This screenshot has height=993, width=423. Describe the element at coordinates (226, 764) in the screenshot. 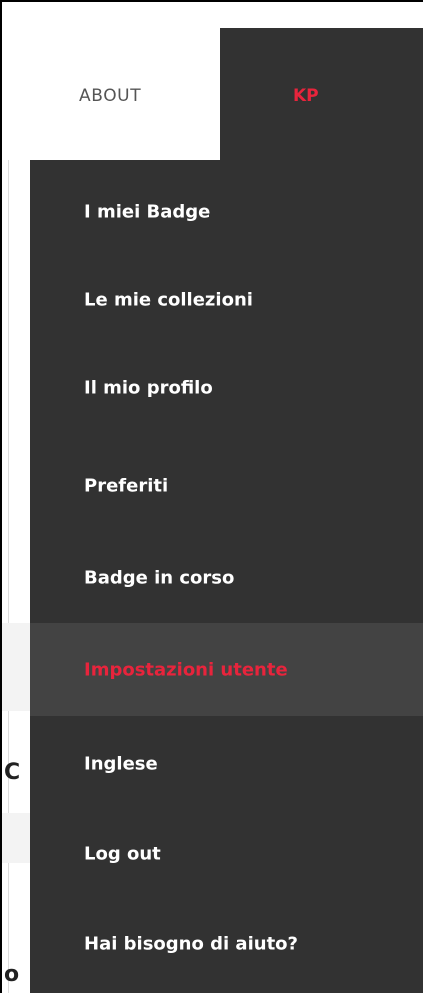

I see `menu-item-language-english: Inglese` at that location.